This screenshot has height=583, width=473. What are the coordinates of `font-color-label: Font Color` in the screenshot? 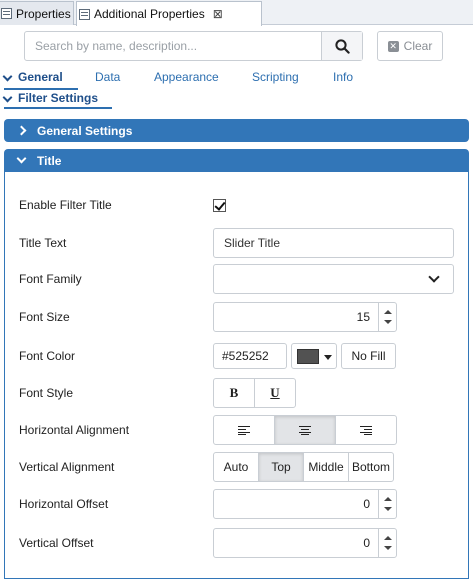 It's located at (47, 356).